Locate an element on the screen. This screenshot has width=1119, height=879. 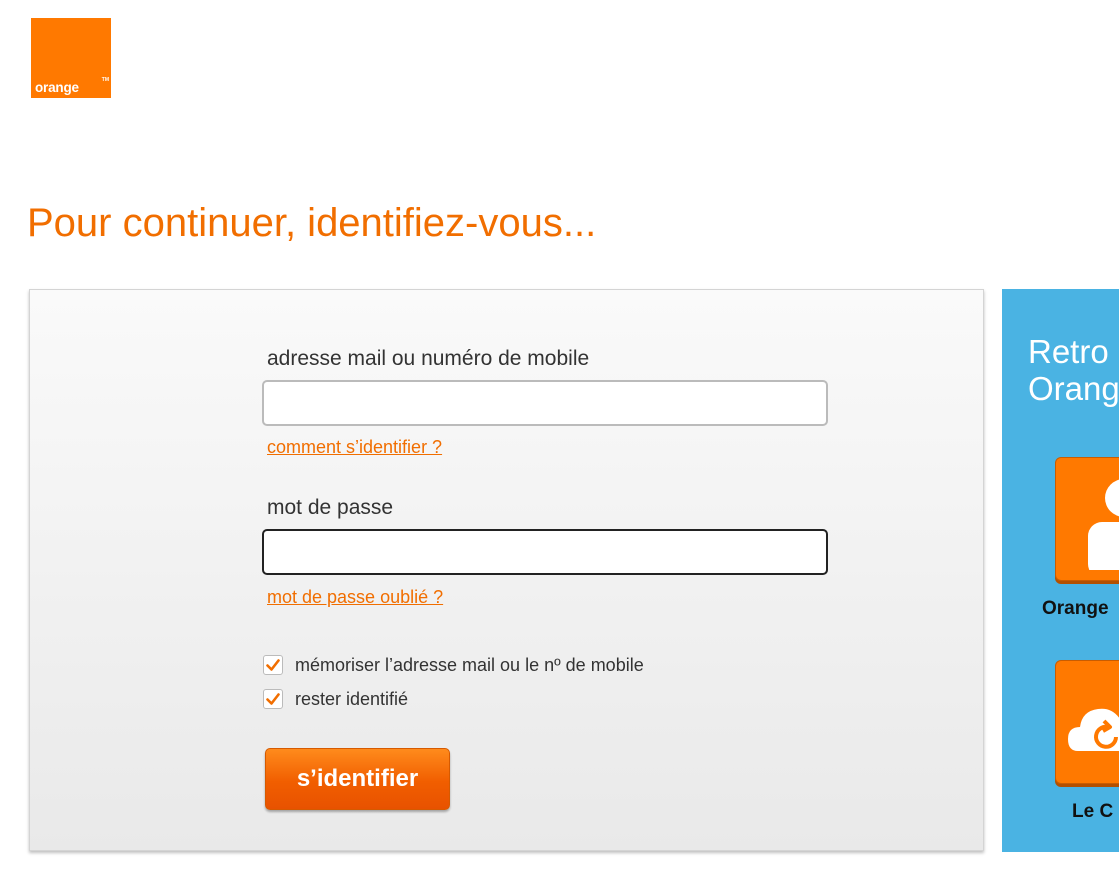
trademark-icon: TM is located at coordinates (105, 80).